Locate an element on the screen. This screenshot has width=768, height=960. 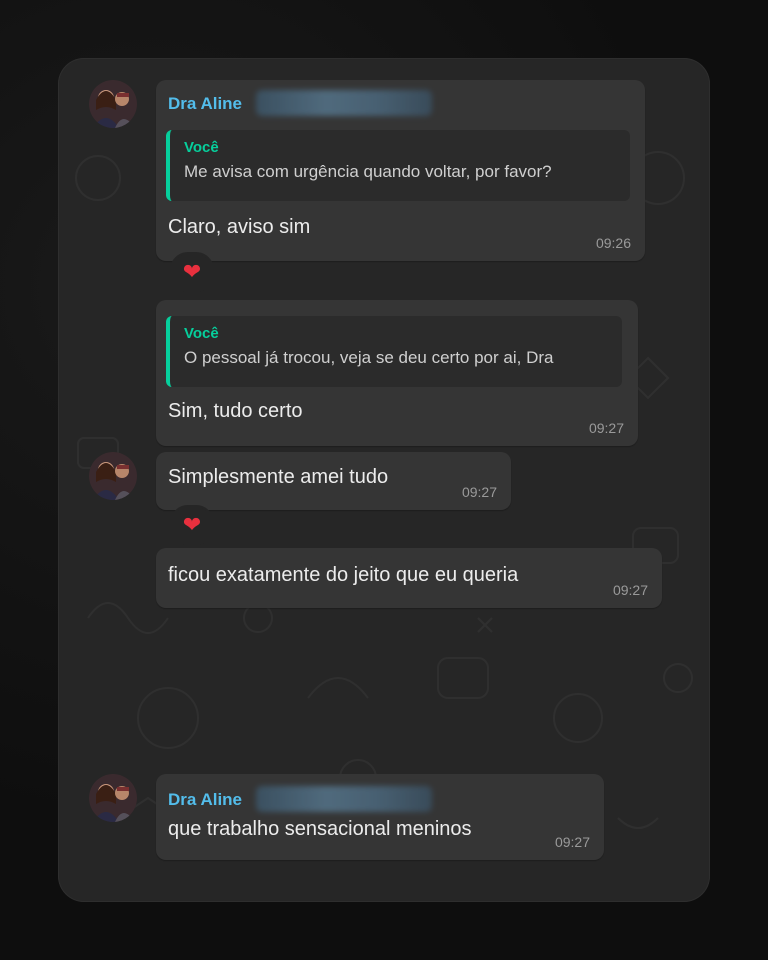
message-bubble: Simplesmente amei tudo 09:27 is located at coordinates (333, 481).